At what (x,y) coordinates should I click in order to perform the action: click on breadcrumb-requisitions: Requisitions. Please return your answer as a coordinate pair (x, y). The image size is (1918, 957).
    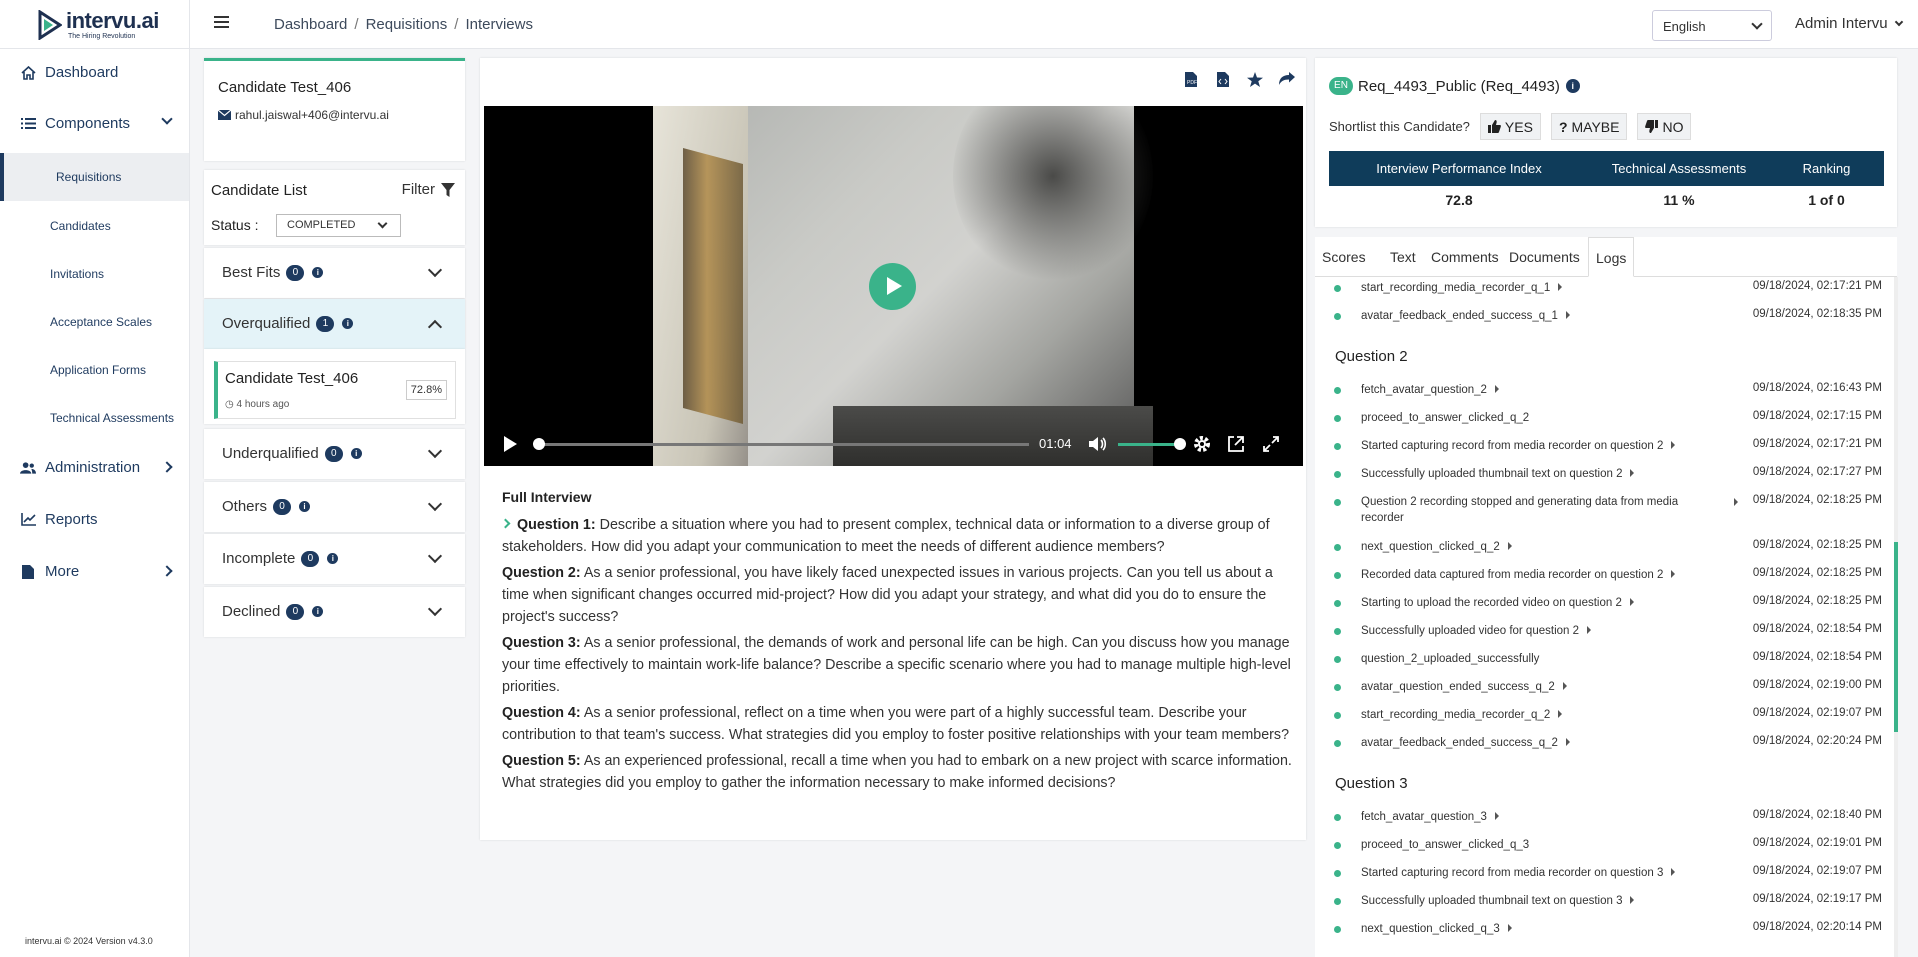
    Looking at the image, I should click on (407, 24).